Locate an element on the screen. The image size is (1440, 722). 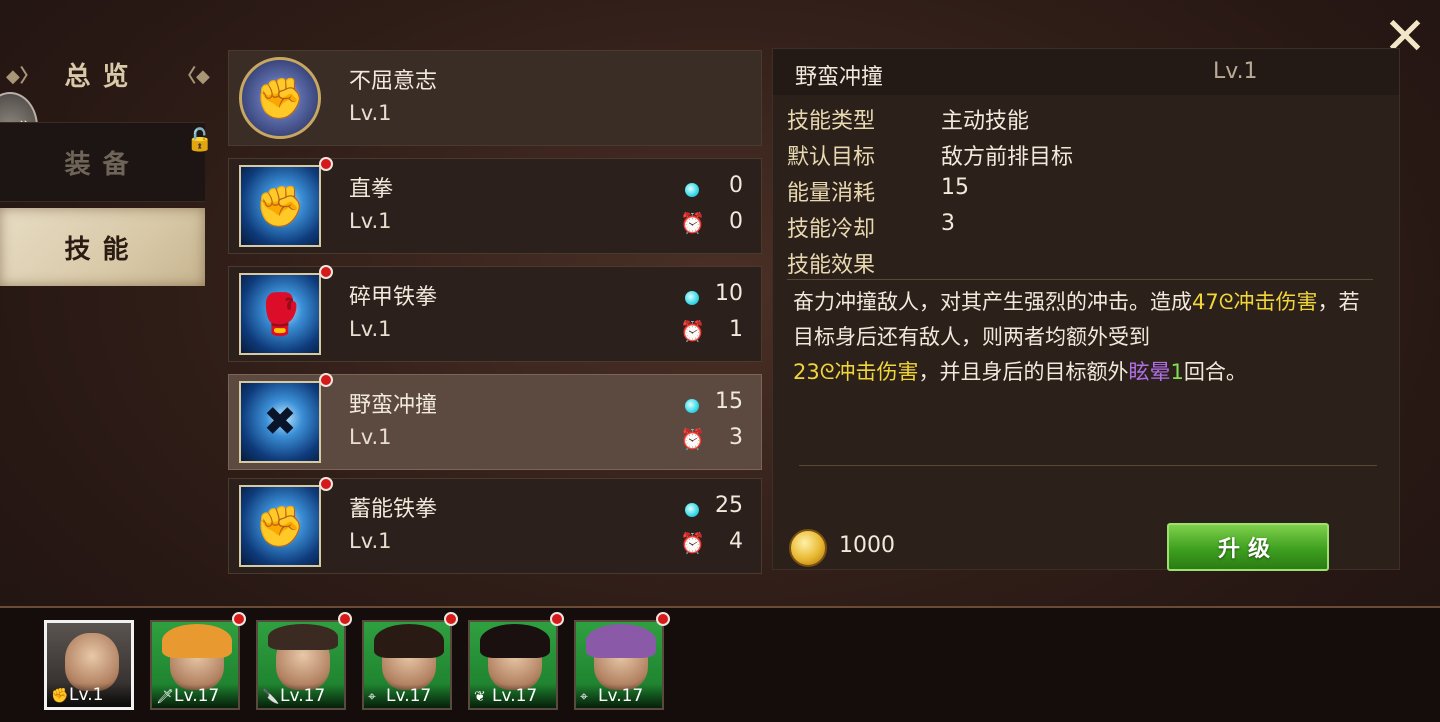
effect-text: 奋力冲撞敌人，对其产生强烈的冲击。造成 is located at coordinates (992, 302).